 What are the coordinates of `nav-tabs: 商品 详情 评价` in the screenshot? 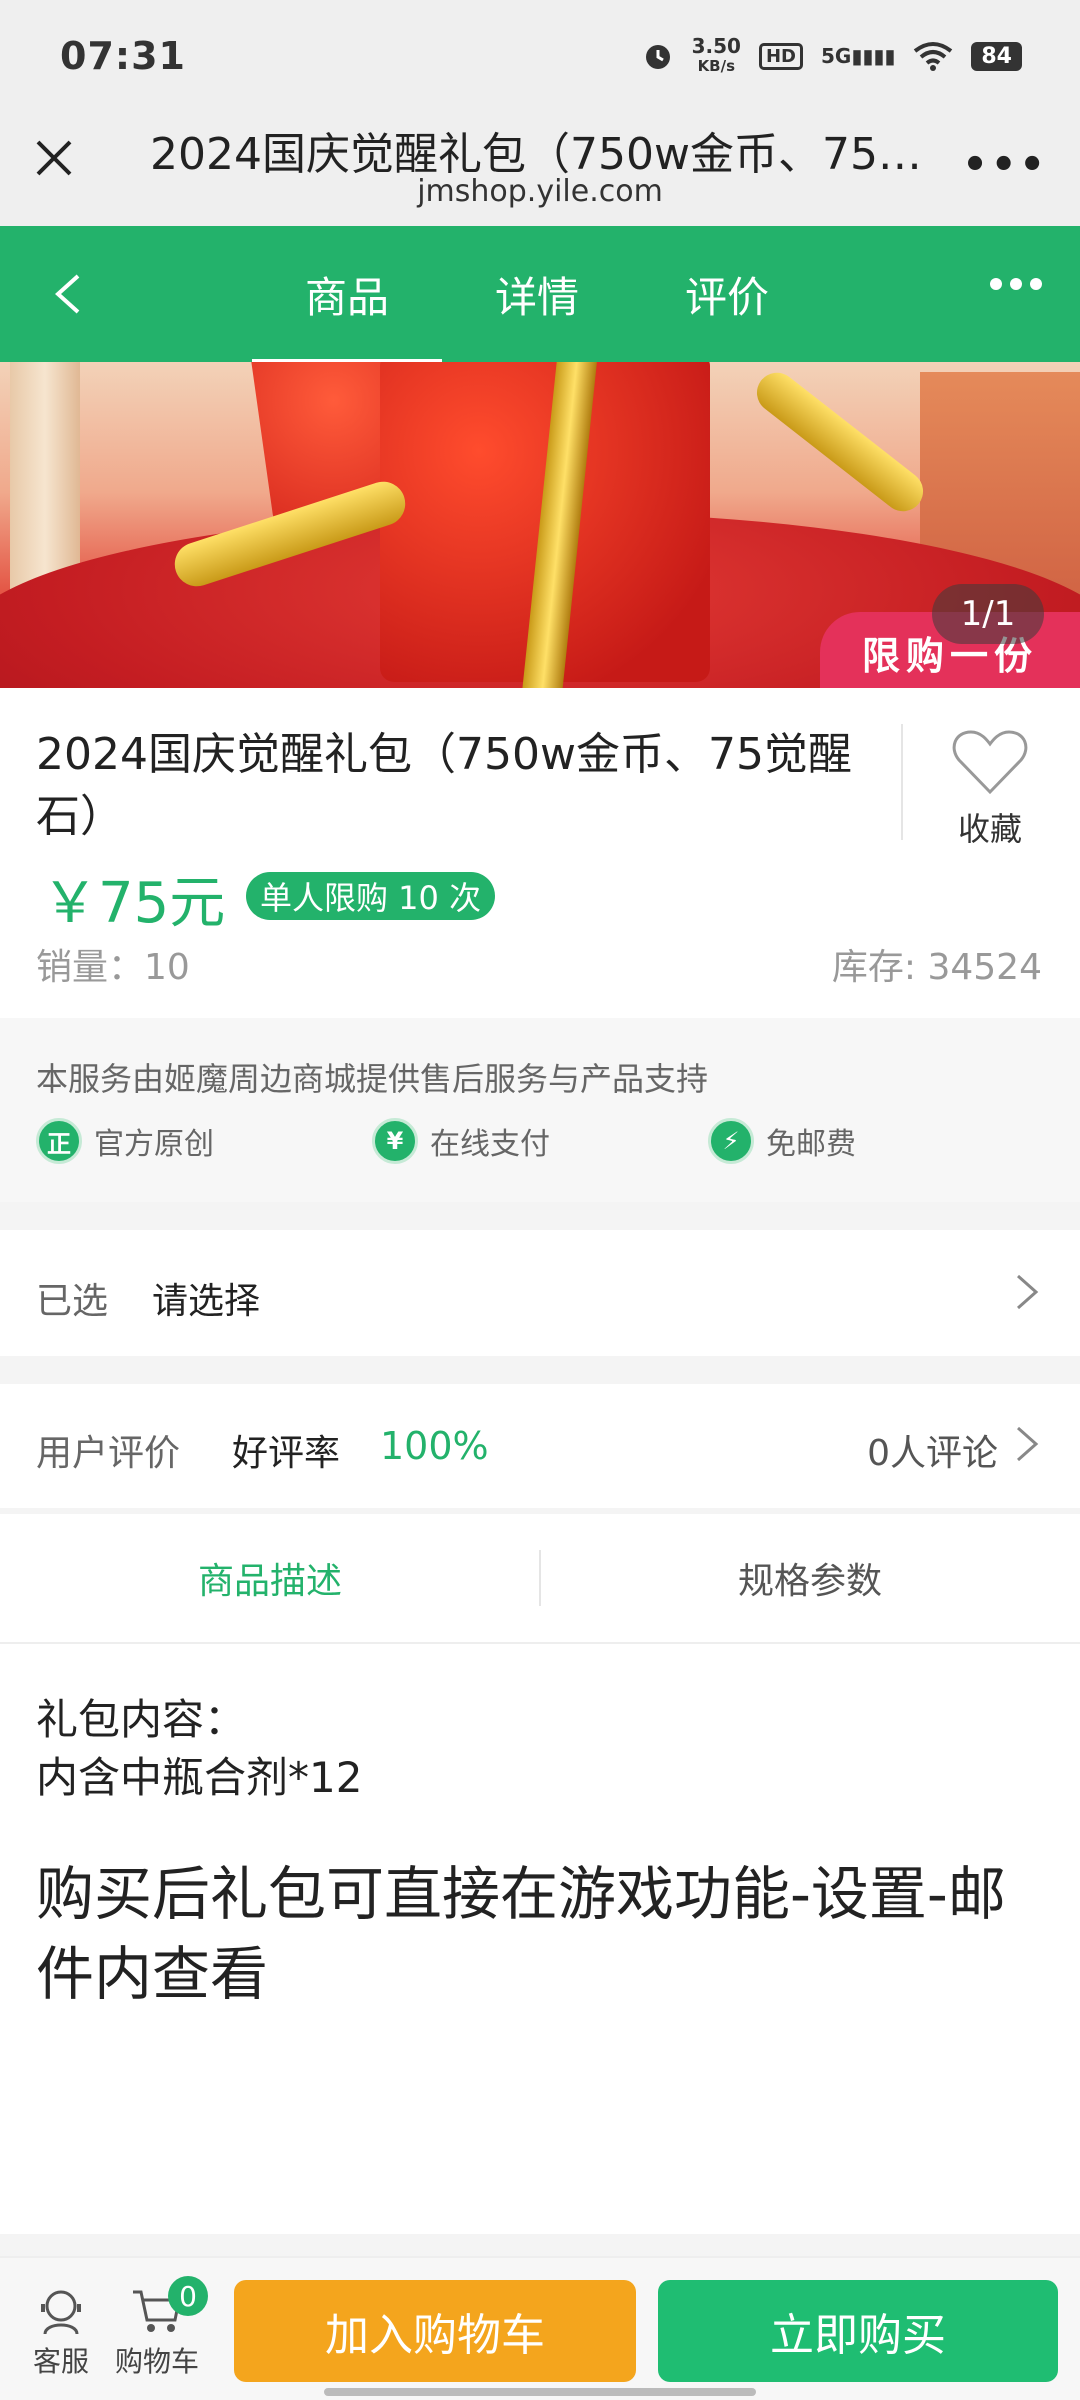 It's located at (537, 294).